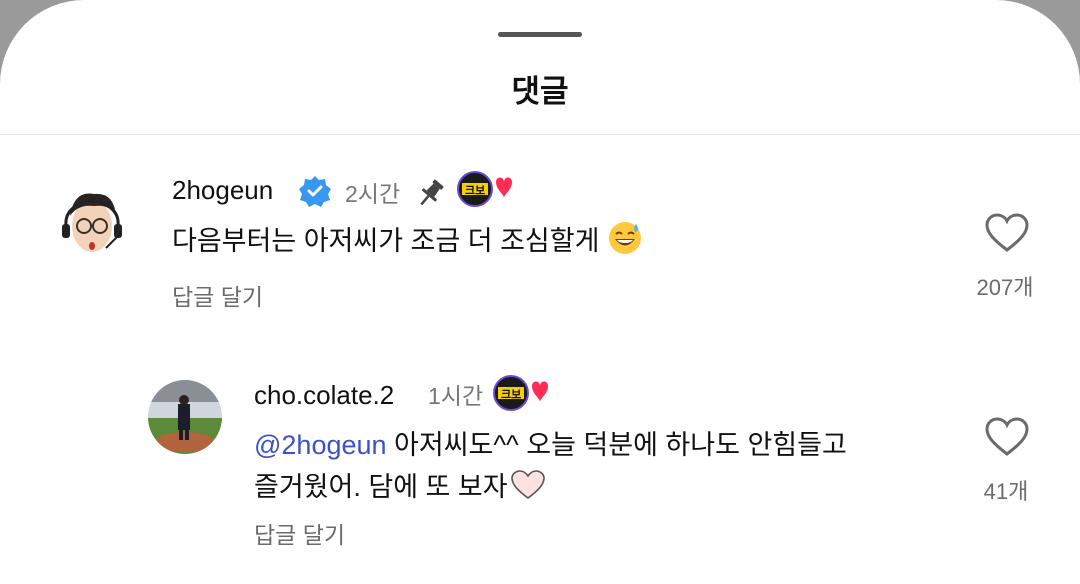 The width and height of the screenshot is (1080, 584). Describe the element at coordinates (540, 34) in the screenshot. I see `drag-handle` at that location.